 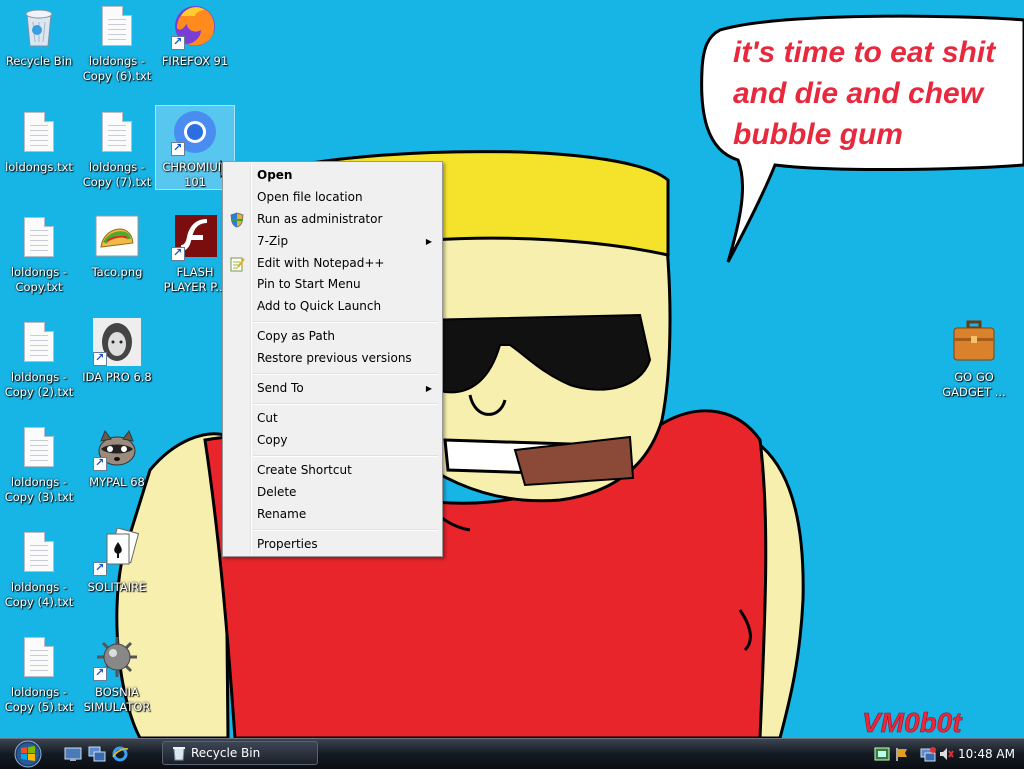 What do you see at coordinates (332, 241) in the screenshot?
I see `menu-item-7-zip: 7-Zip ▶` at bounding box center [332, 241].